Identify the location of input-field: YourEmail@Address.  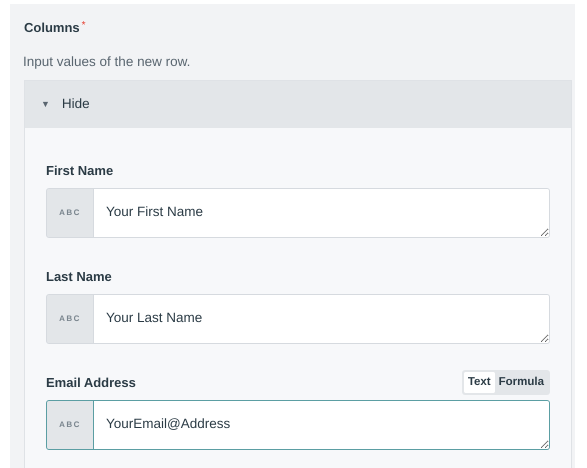
(322, 425).